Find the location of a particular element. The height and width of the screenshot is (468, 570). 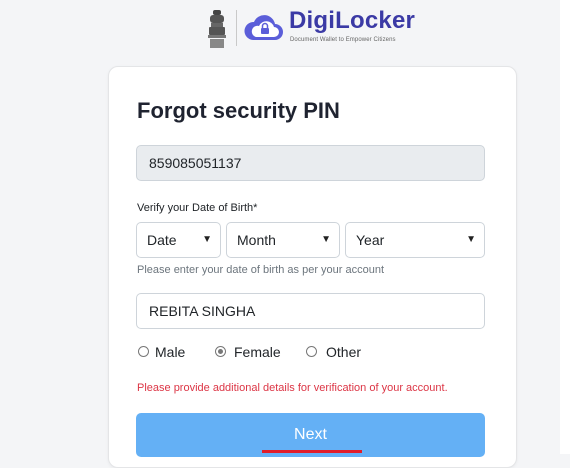

month-select: Month ▼ is located at coordinates (283, 240).